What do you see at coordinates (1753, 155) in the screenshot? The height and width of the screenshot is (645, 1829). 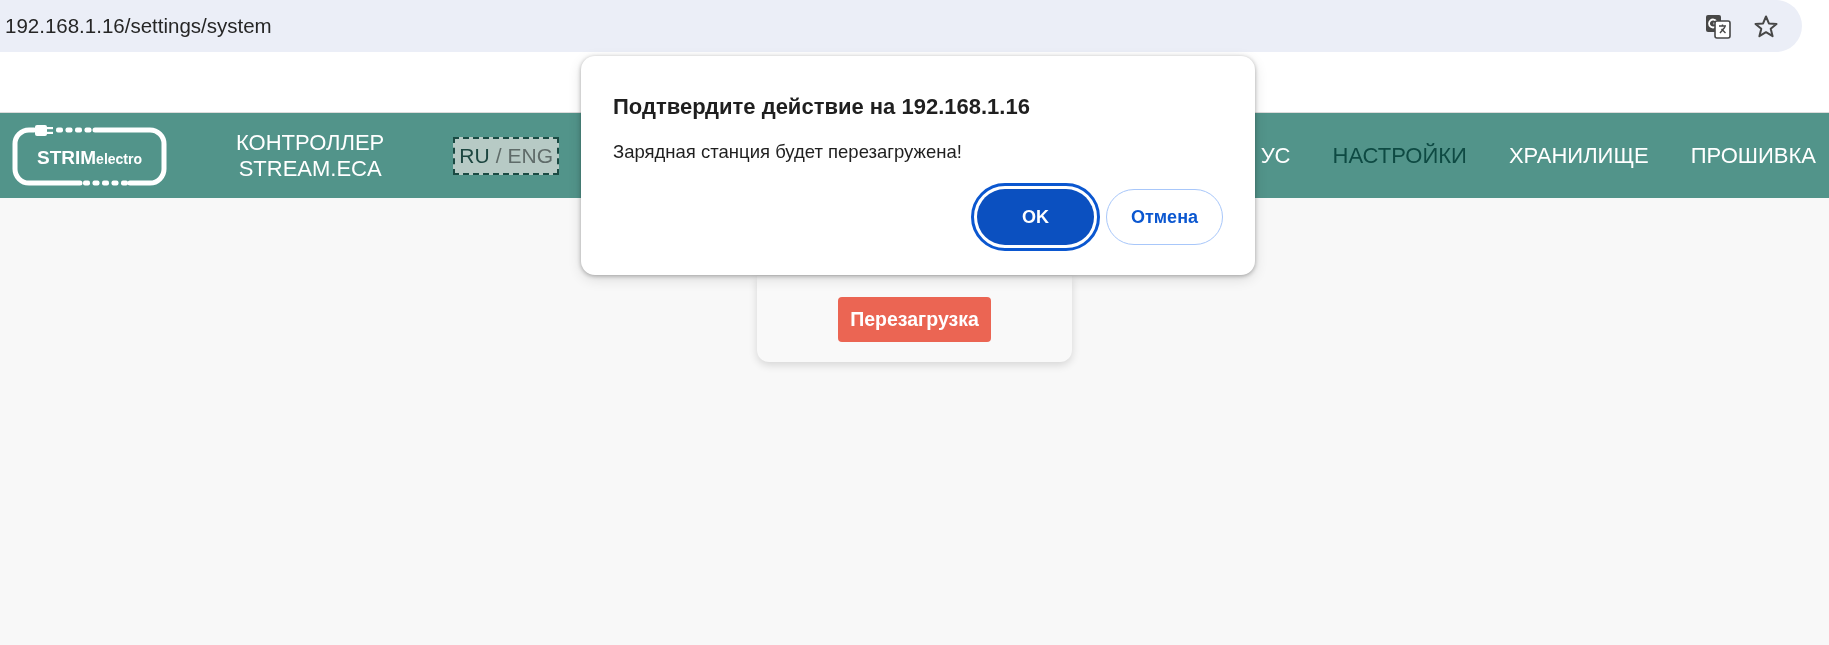 I see `nav-link: ПРОШИВКА` at bounding box center [1753, 155].